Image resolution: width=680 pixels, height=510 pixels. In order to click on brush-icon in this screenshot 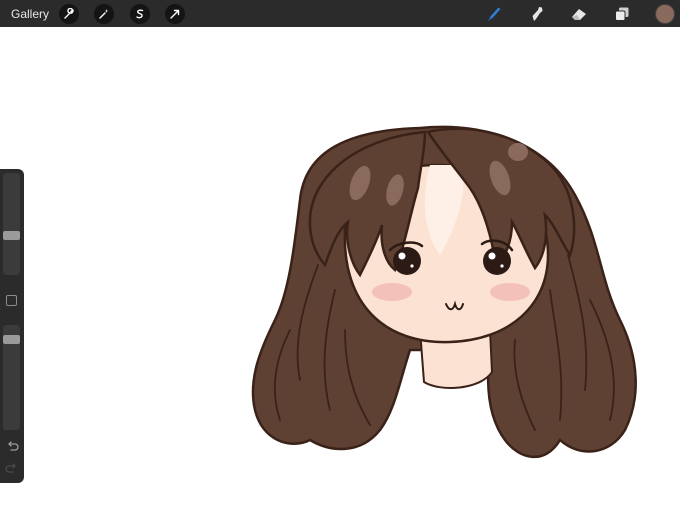, I will do `click(494, 14)`.